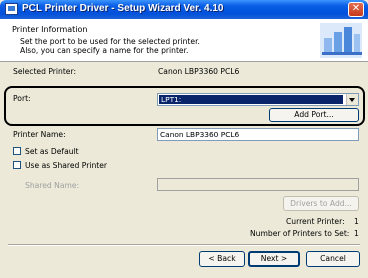 This screenshot has width=368, height=278. What do you see at coordinates (17, 165) in the screenshot?
I see `shared-printer-checkbox` at bounding box center [17, 165].